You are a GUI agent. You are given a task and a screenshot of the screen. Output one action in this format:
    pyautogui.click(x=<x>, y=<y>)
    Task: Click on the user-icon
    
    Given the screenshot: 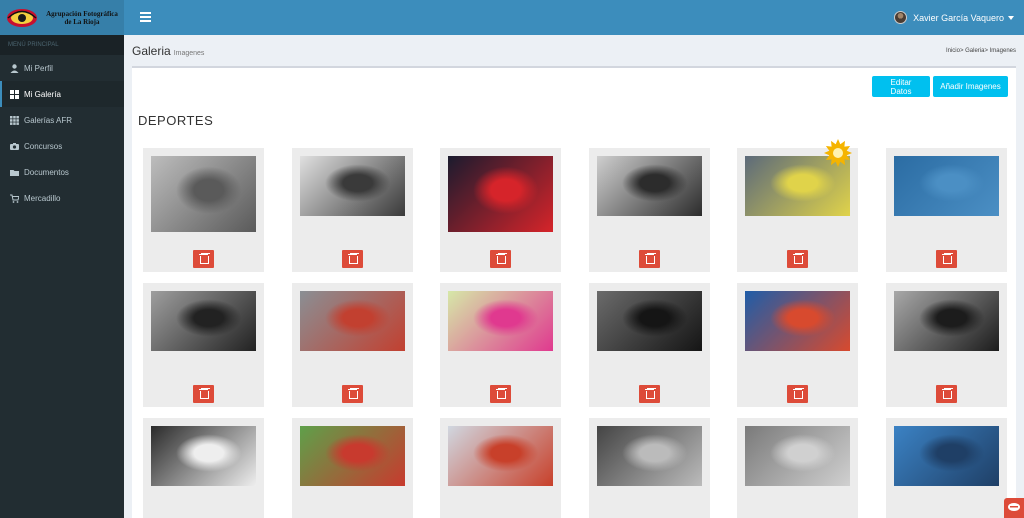 What is the action you would take?
    pyautogui.click(x=14, y=68)
    